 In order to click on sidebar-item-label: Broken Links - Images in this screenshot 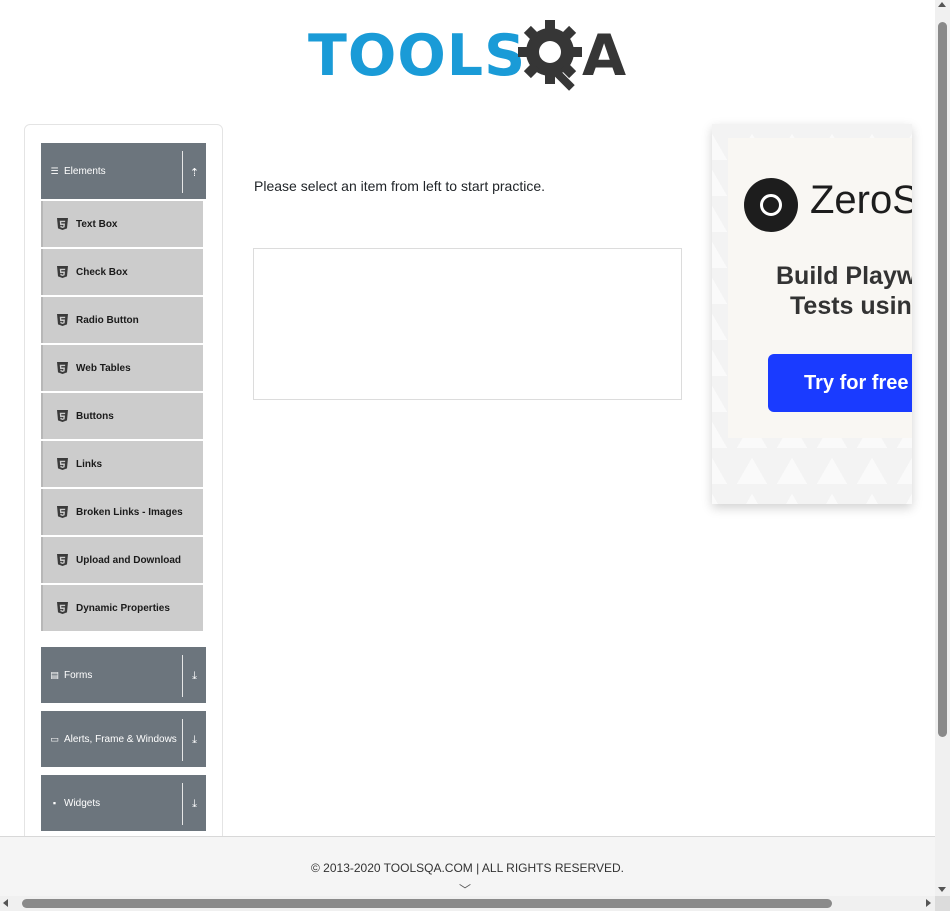, I will do `click(129, 512)`.